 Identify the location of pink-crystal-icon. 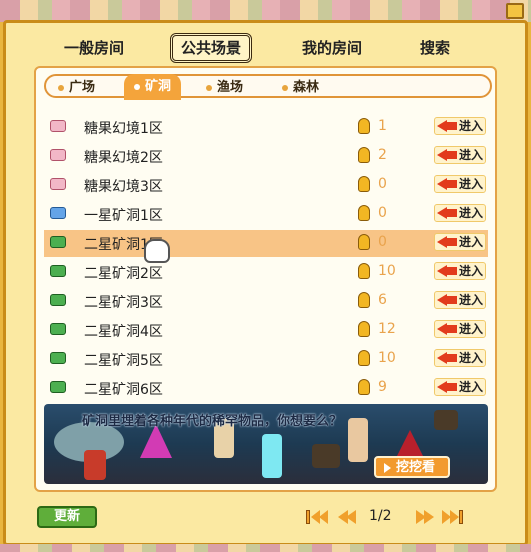
(156, 441).